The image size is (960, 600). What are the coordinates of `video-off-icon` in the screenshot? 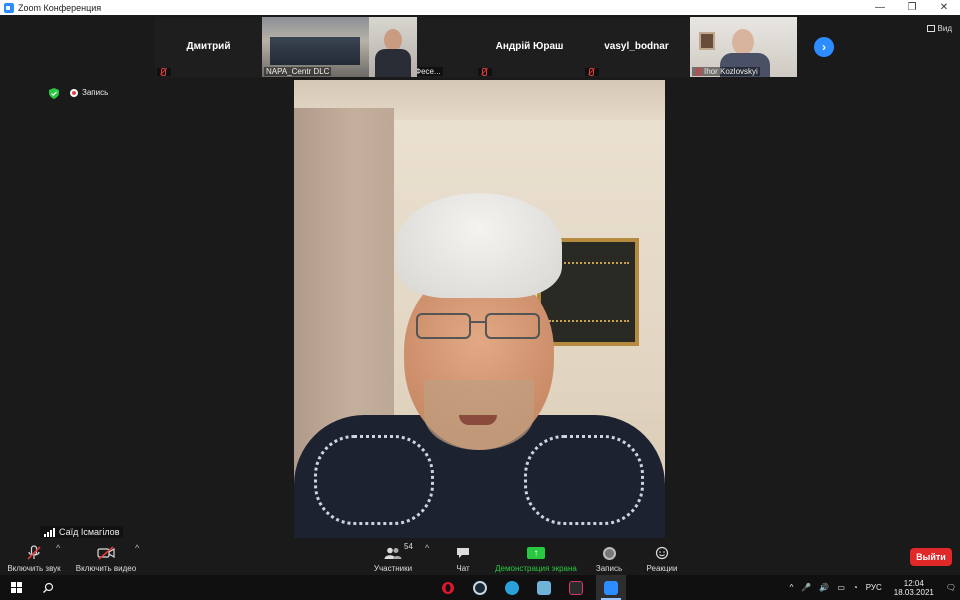 It's located at (106, 553).